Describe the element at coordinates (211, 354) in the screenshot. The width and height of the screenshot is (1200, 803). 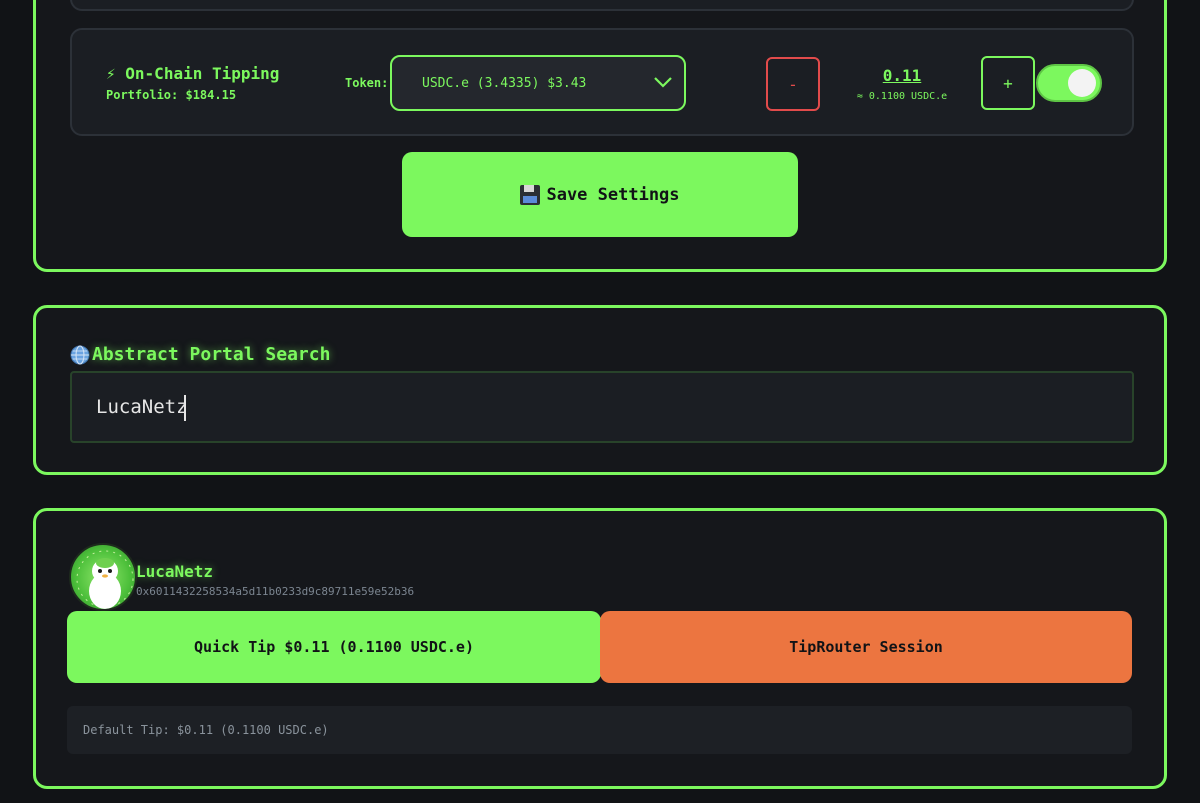
I see `search-title-label: Abstract Portal Search` at that location.